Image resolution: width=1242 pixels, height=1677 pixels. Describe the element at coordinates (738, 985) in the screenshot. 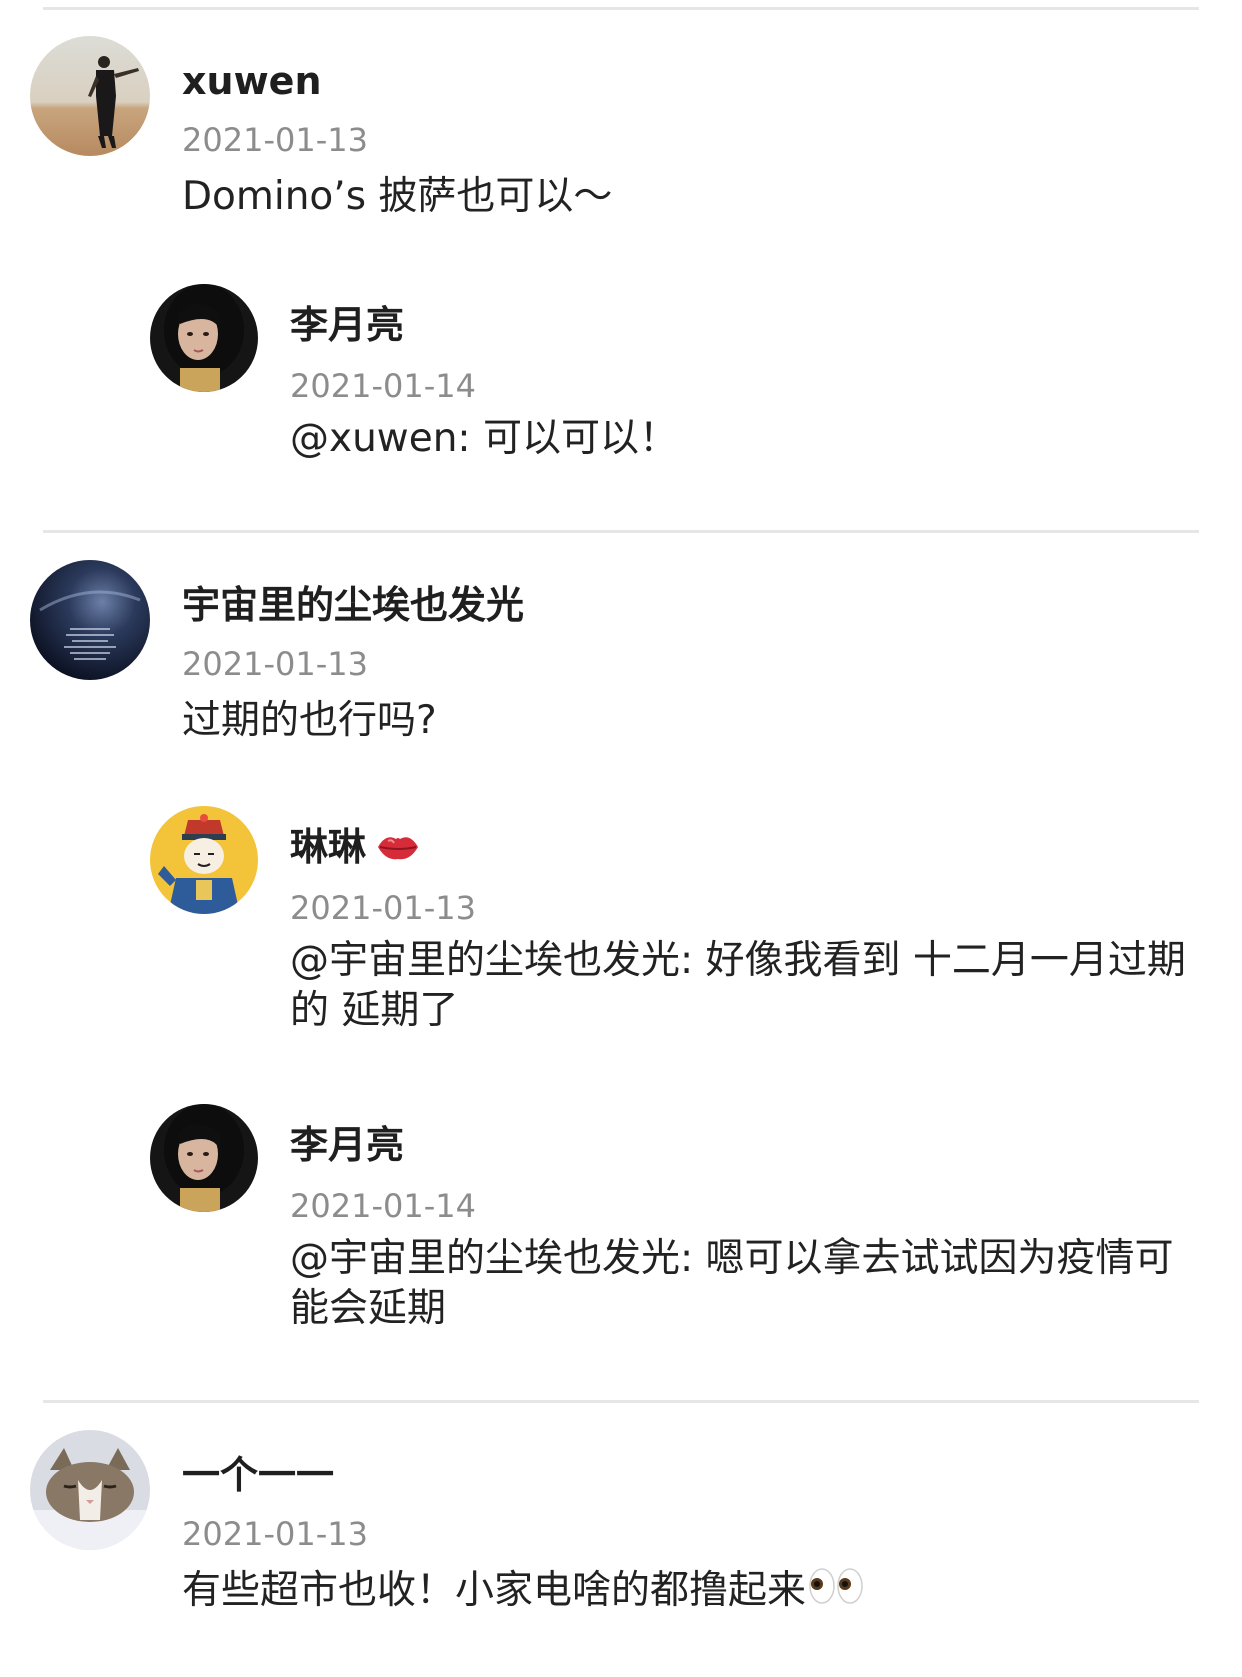

I see `reply-text: @宇宙里的尘埃也发光: 好像我看到 十二月一月过期的 延期了` at that location.